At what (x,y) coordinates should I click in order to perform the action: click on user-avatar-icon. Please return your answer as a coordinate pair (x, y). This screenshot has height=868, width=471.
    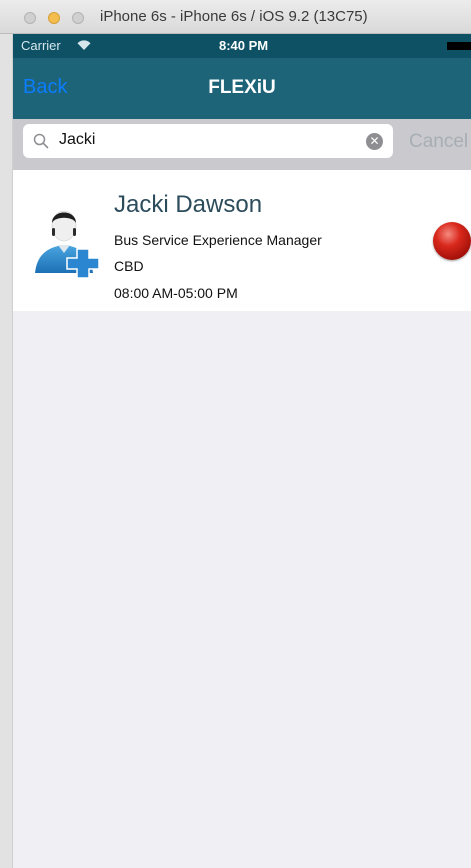
    Looking at the image, I should click on (67, 244).